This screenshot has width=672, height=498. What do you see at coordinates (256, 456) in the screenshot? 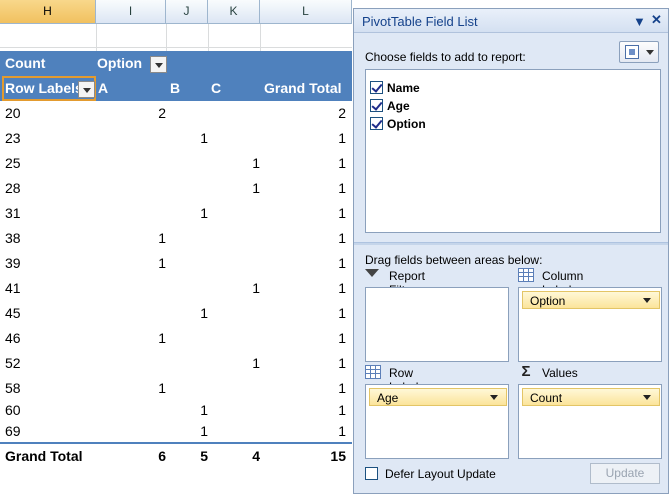
I see `grand-total-c: 4` at bounding box center [256, 456].